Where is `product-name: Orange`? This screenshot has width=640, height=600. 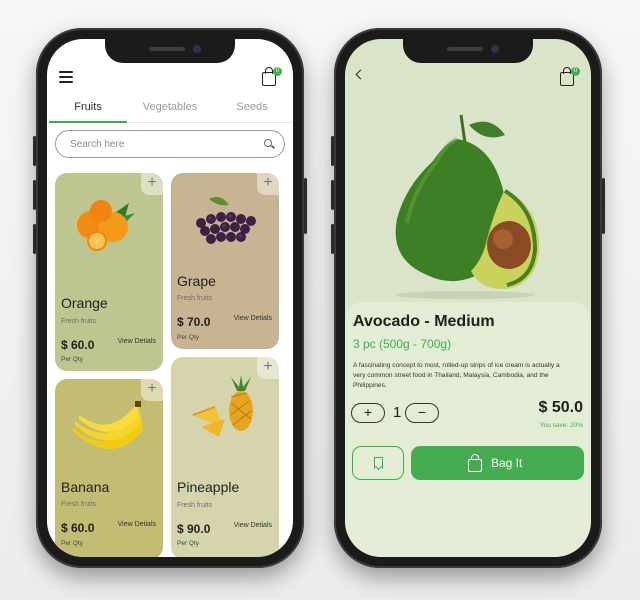 product-name: Orange is located at coordinates (84, 303).